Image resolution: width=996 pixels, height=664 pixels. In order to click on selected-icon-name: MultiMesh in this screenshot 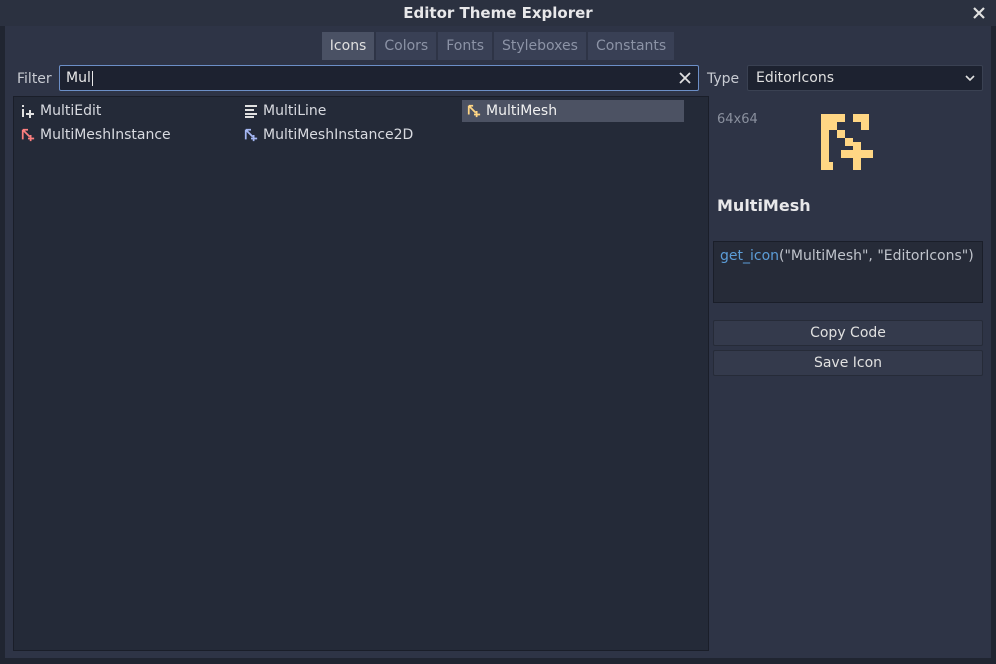, I will do `click(764, 205)`.